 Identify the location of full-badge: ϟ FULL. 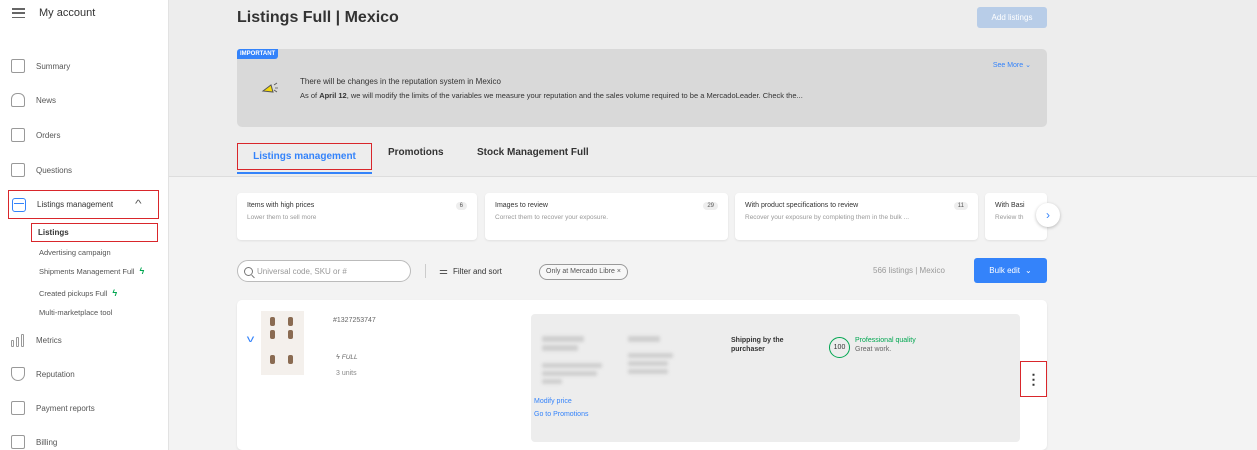
(347, 357).